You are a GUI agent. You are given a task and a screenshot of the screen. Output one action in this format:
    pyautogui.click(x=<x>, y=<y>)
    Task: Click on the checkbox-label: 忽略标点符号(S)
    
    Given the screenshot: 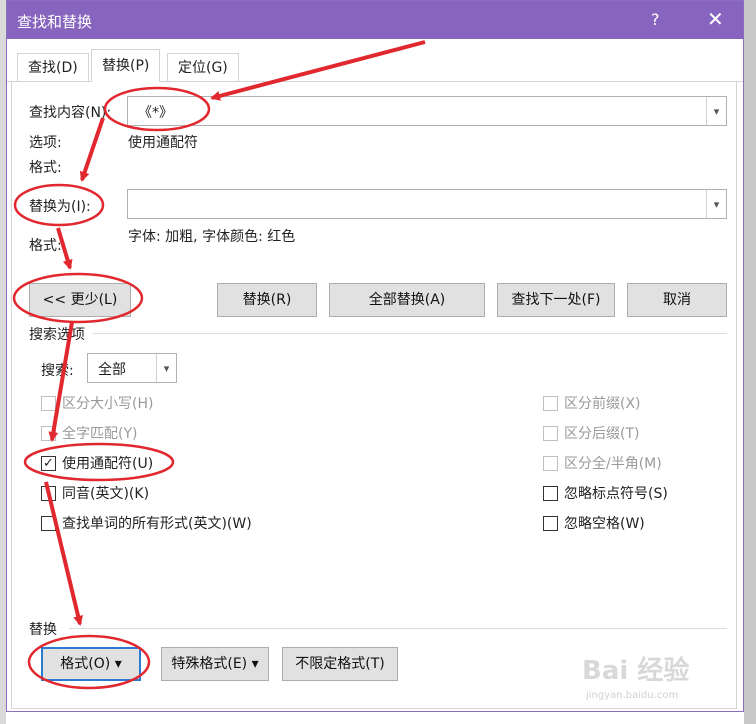 What is the action you would take?
    pyautogui.click(x=616, y=494)
    